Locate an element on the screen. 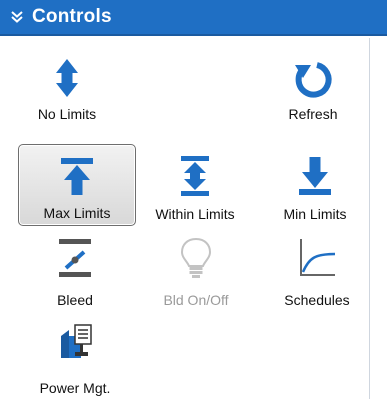 The image size is (387, 400). double-chevron-down-icon is located at coordinates (17, 17).